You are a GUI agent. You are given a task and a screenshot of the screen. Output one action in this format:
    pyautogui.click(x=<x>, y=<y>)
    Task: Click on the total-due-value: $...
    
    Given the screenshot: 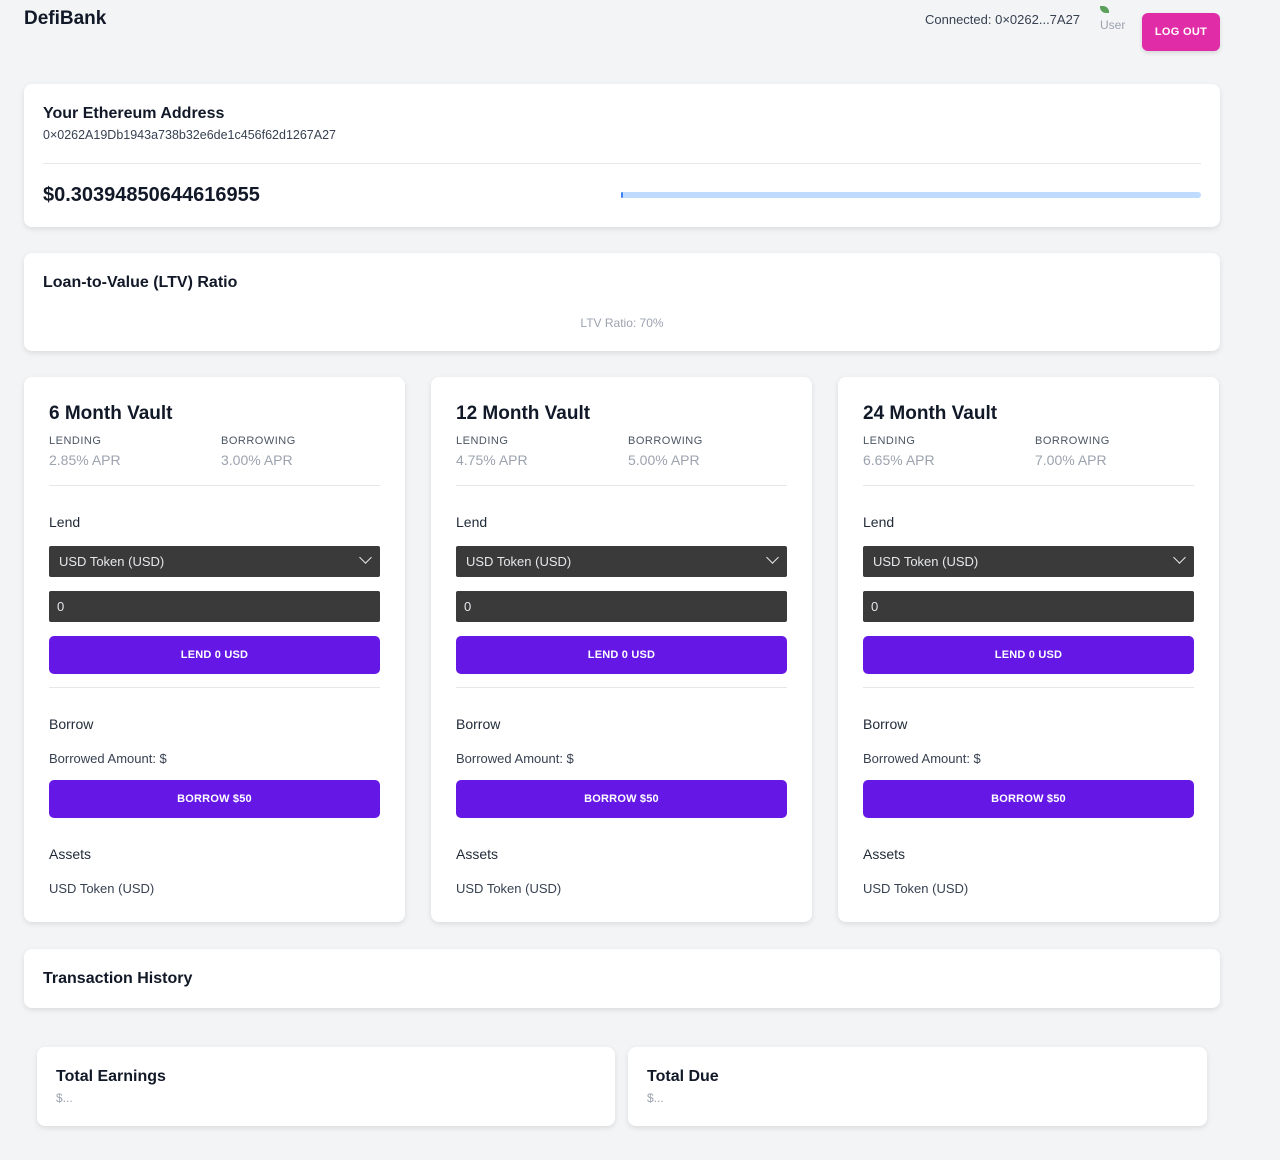 What is the action you would take?
    pyautogui.click(x=655, y=1098)
    